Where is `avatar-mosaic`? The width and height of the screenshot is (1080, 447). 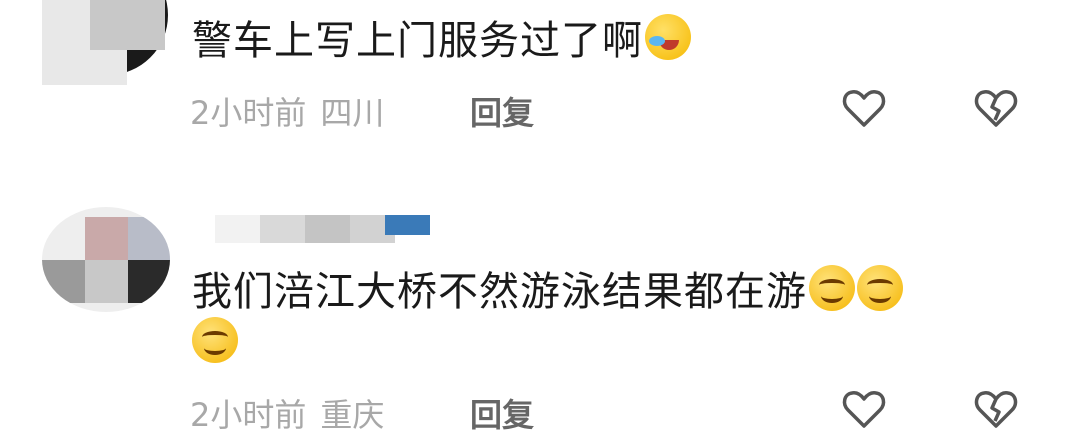 avatar-mosaic is located at coordinates (127, 25).